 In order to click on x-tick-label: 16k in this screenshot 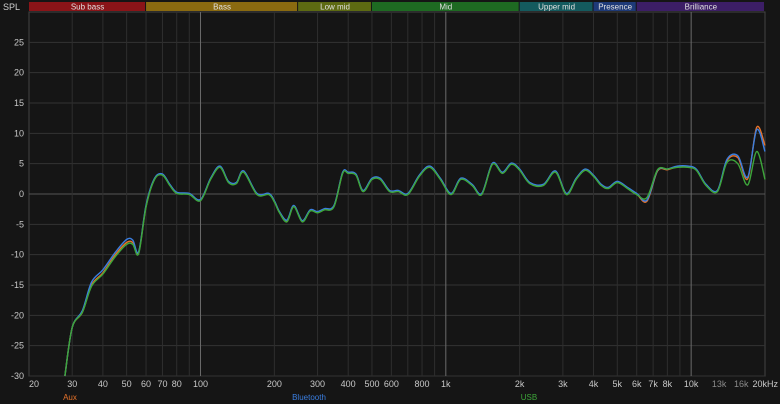, I will do `click(741, 384)`.